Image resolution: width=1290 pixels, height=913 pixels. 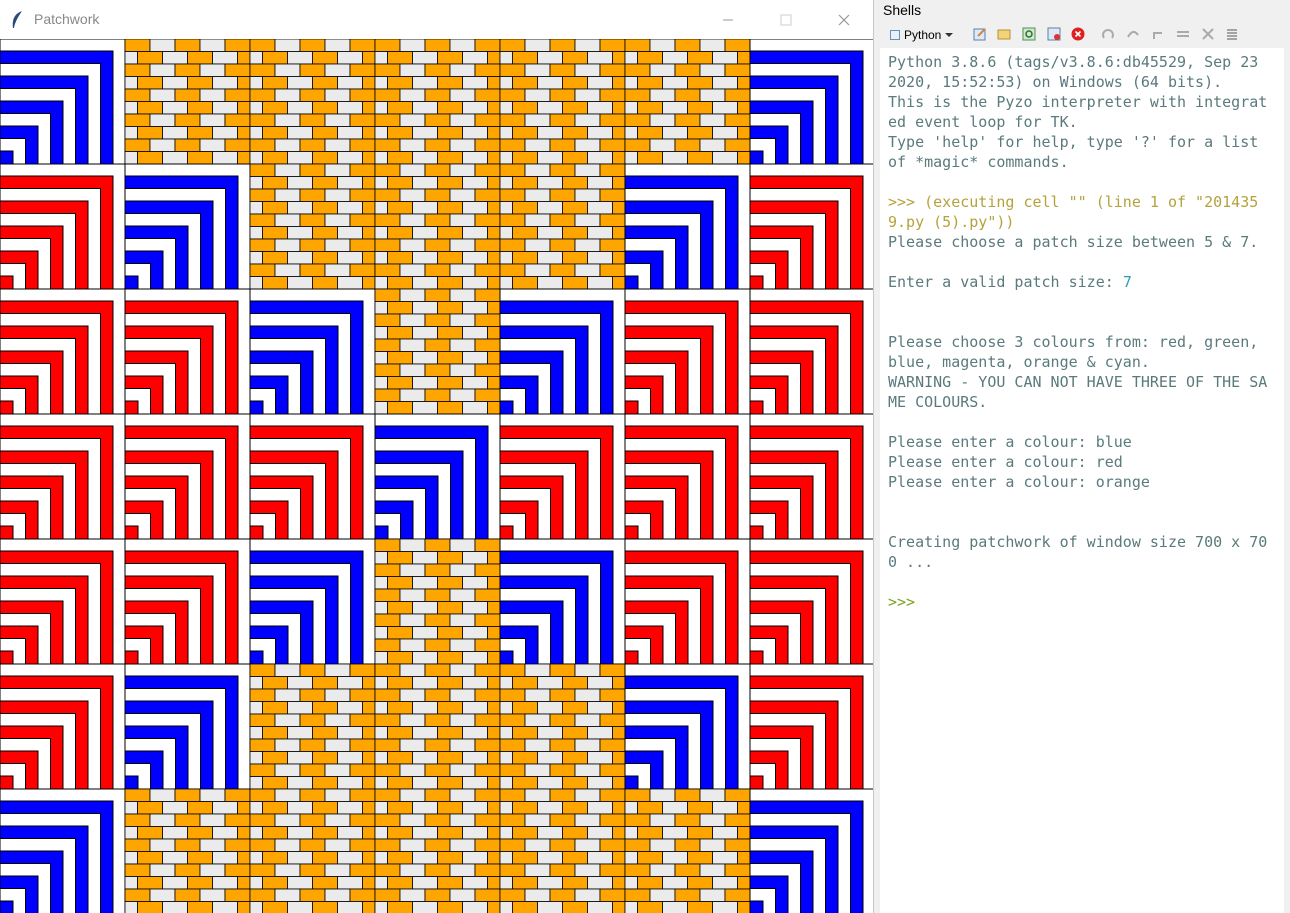 I want to click on minimize-button, so click(x=728, y=19).